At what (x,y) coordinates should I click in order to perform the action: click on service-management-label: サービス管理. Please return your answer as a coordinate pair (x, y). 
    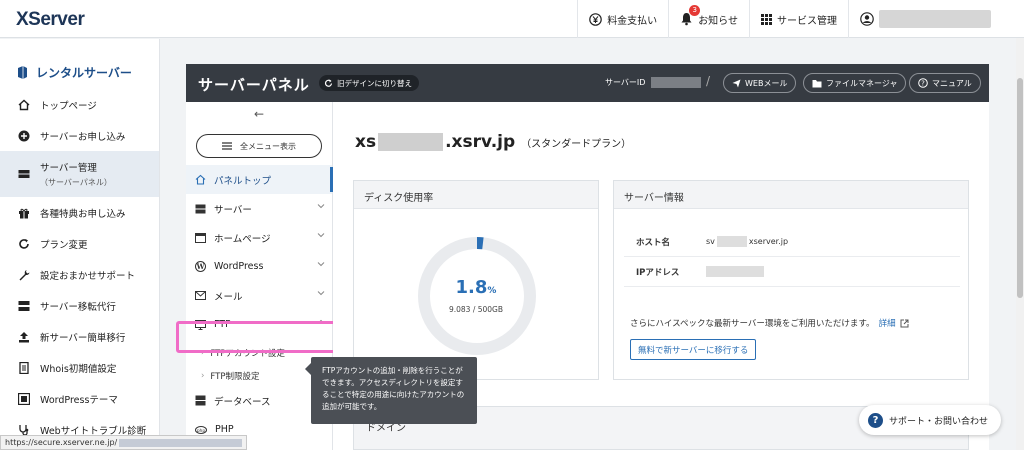
    Looking at the image, I should click on (807, 21).